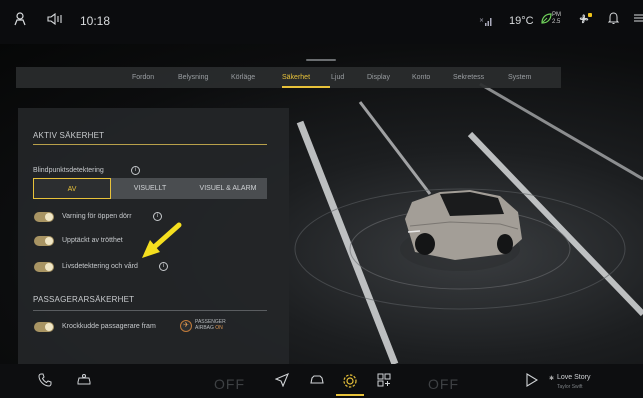 Image resolution: width=643 pixels, height=398 pixels. What do you see at coordinates (317, 381) in the screenshot?
I see `car-icon` at bounding box center [317, 381].